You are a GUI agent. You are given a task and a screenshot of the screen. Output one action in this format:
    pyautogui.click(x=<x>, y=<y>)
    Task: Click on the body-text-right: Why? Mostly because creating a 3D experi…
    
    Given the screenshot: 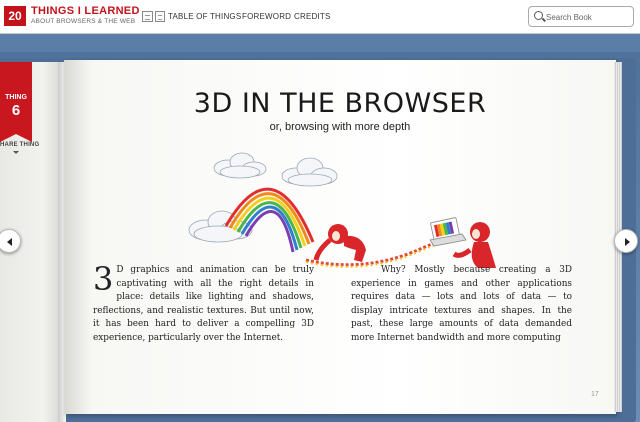 What is the action you would take?
    pyautogui.click(x=461, y=304)
    